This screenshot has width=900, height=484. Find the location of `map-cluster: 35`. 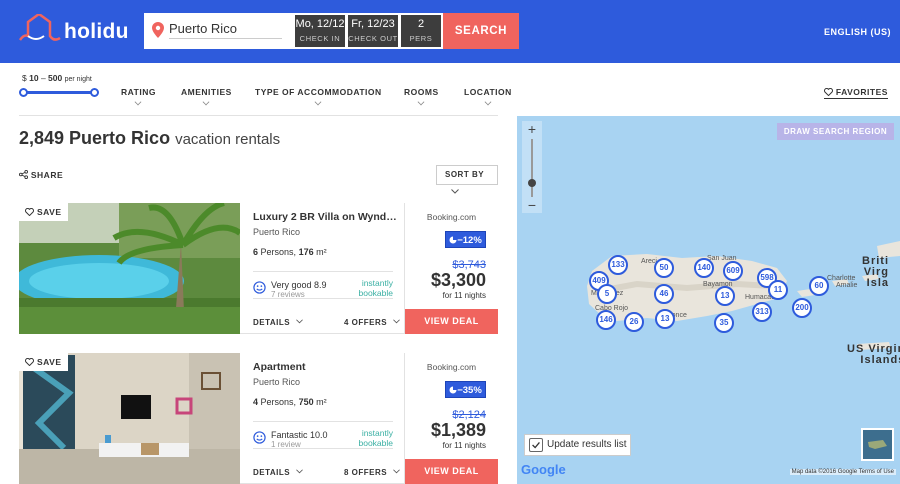

map-cluster: 35 is located at coordinates (724, 323).